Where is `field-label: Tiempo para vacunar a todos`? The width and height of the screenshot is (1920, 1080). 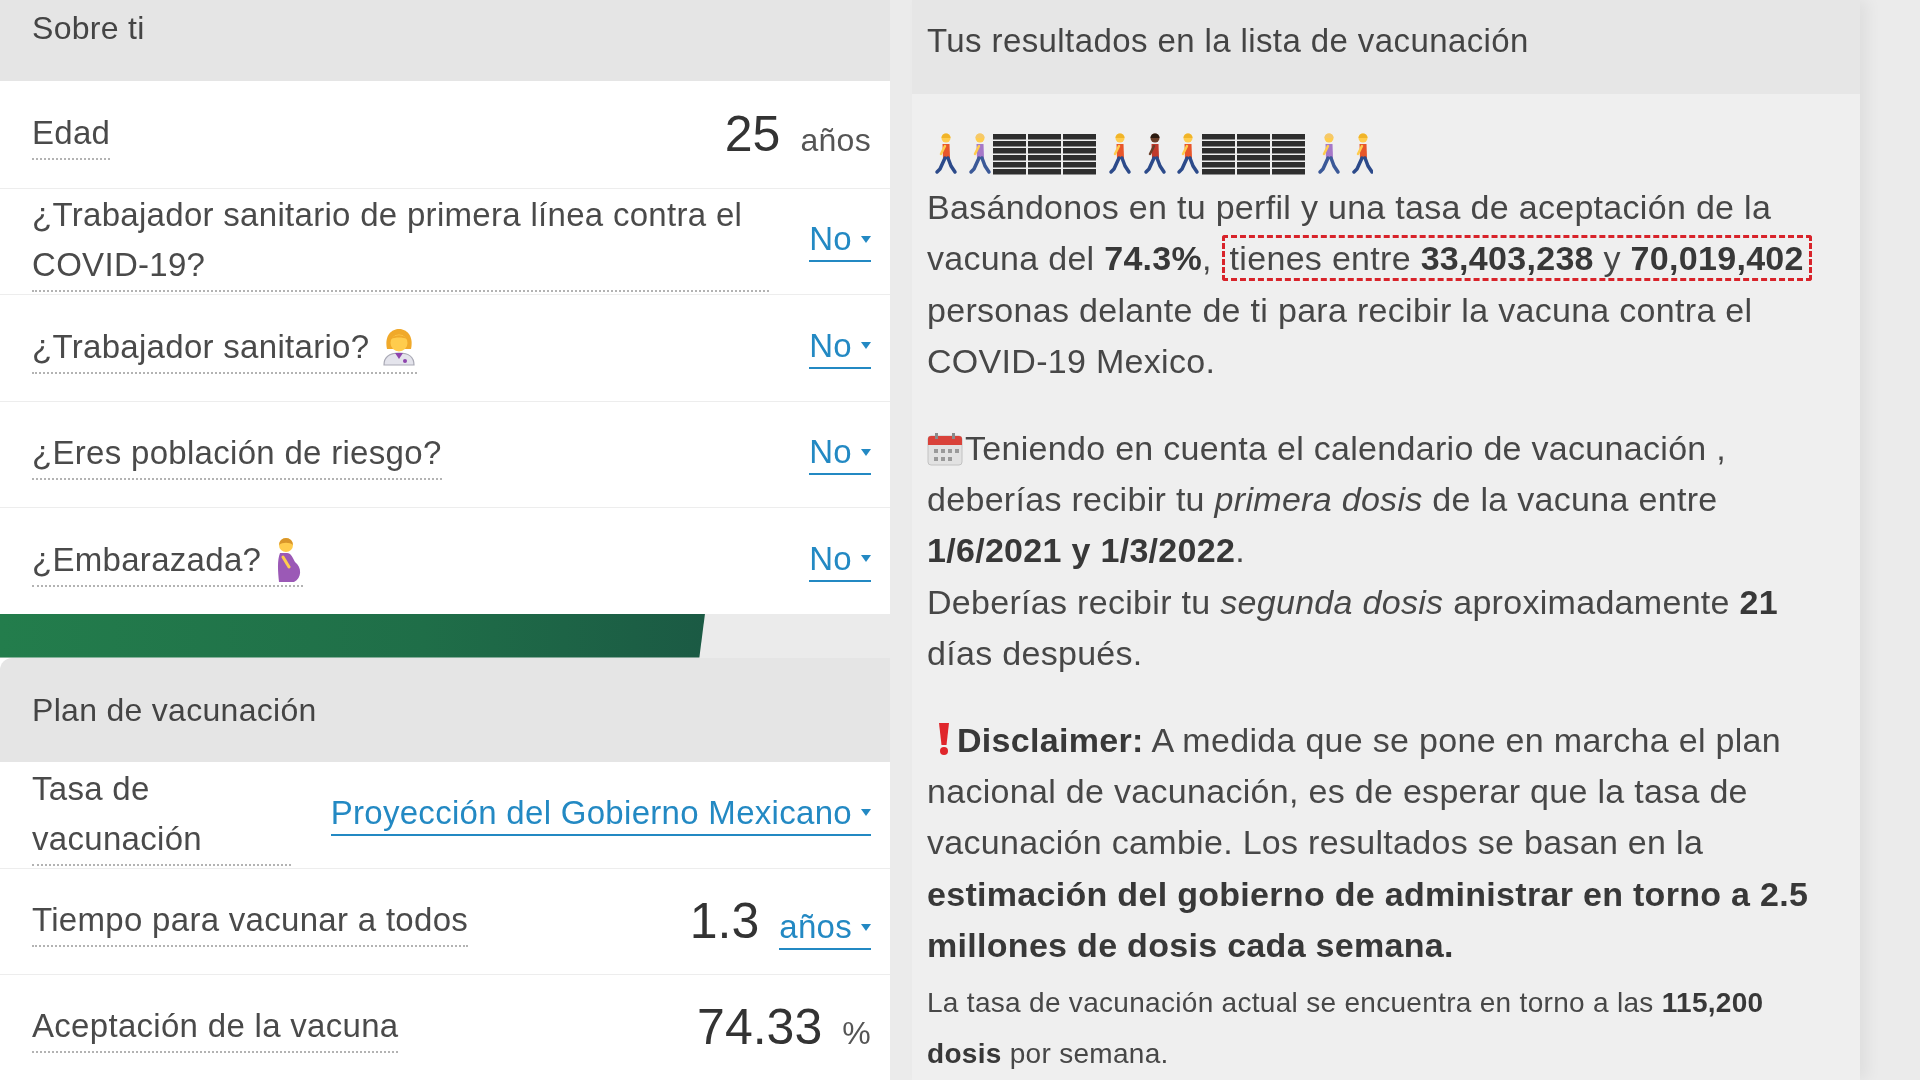 field-label: Tiempo para vacunar a todos is located at coordinates (250, 920).